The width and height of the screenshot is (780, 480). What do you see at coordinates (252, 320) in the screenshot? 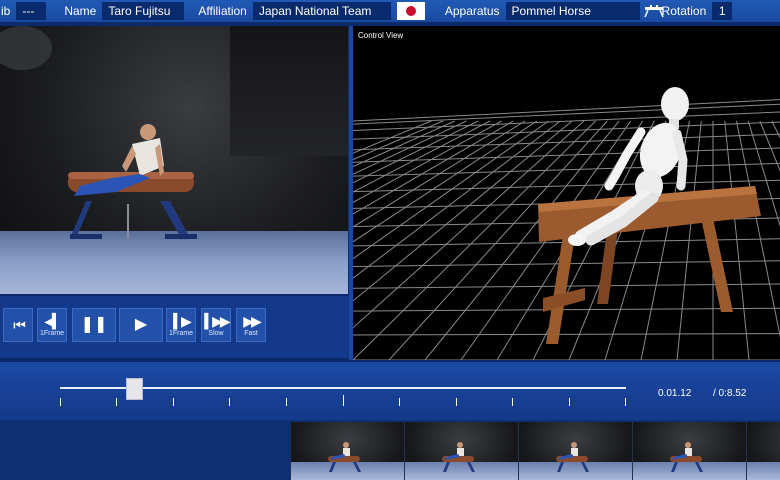
I see `fast-icon: ▶▶` at bounding box center [252, 320].